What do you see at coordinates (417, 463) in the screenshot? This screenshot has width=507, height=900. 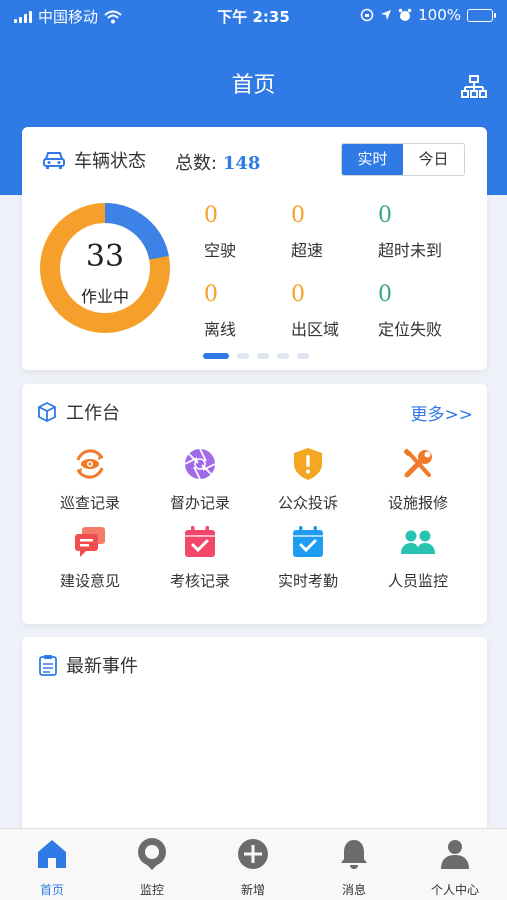 I see `wrench-icon` at bounding box center [417, 463].